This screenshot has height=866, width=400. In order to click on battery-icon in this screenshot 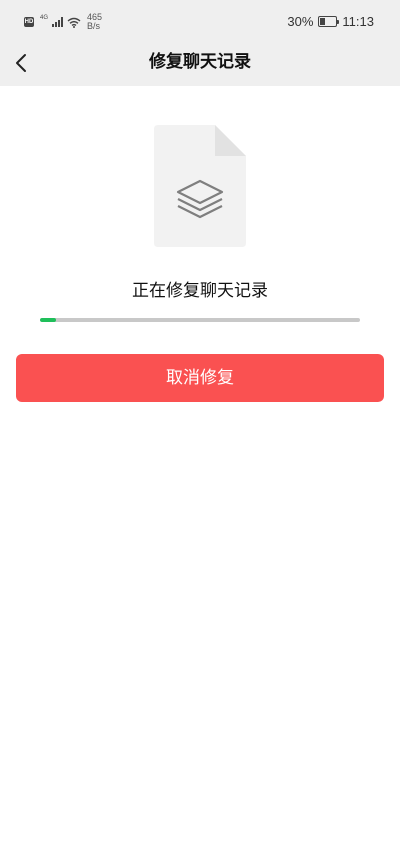, I will do `click(329, 21)`.